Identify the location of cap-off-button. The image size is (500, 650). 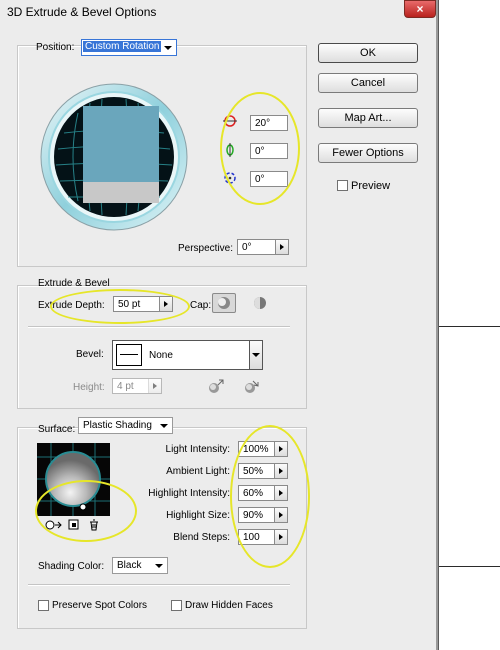
(260, 303).